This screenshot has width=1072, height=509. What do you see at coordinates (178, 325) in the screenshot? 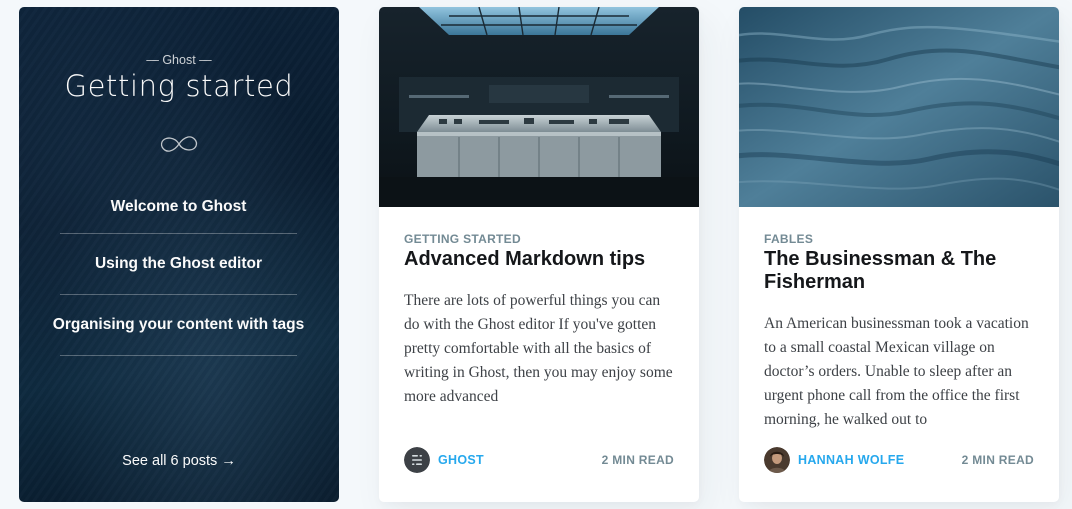
I see `series-item-tags: Organising your content with tags` at bounding box center [178, 325].